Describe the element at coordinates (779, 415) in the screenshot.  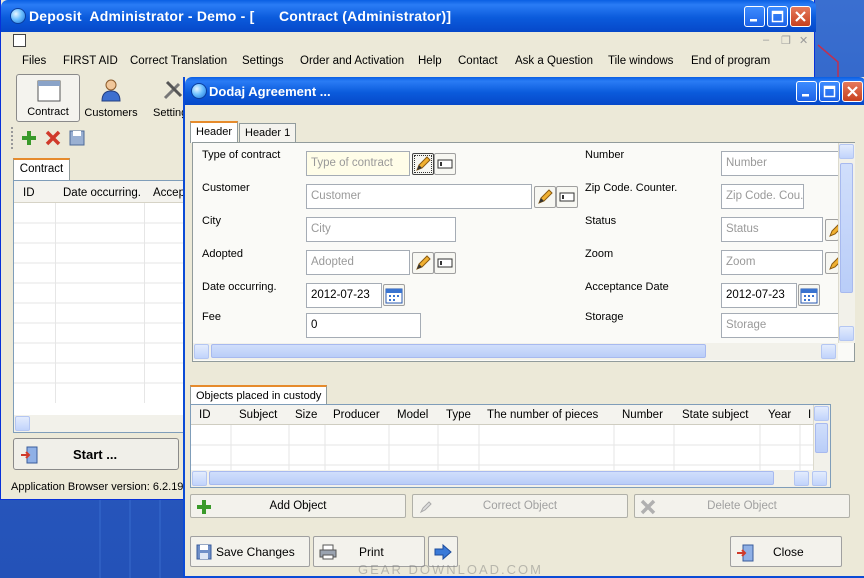
I see `column-year: Year` at that location.